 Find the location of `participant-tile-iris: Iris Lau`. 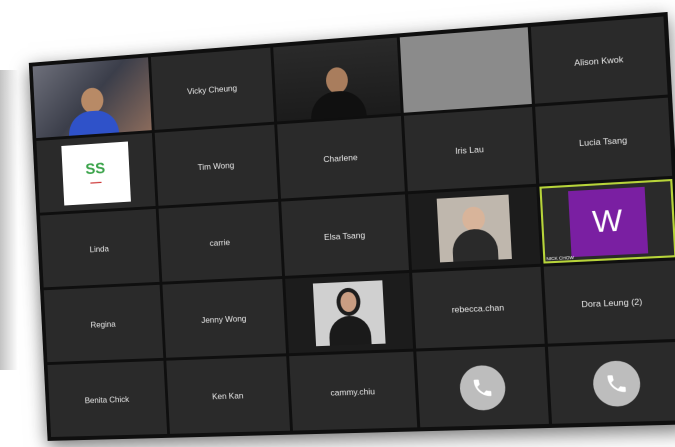

participant-tile-iris: Iris Lau is located at coordinates (470, 149).